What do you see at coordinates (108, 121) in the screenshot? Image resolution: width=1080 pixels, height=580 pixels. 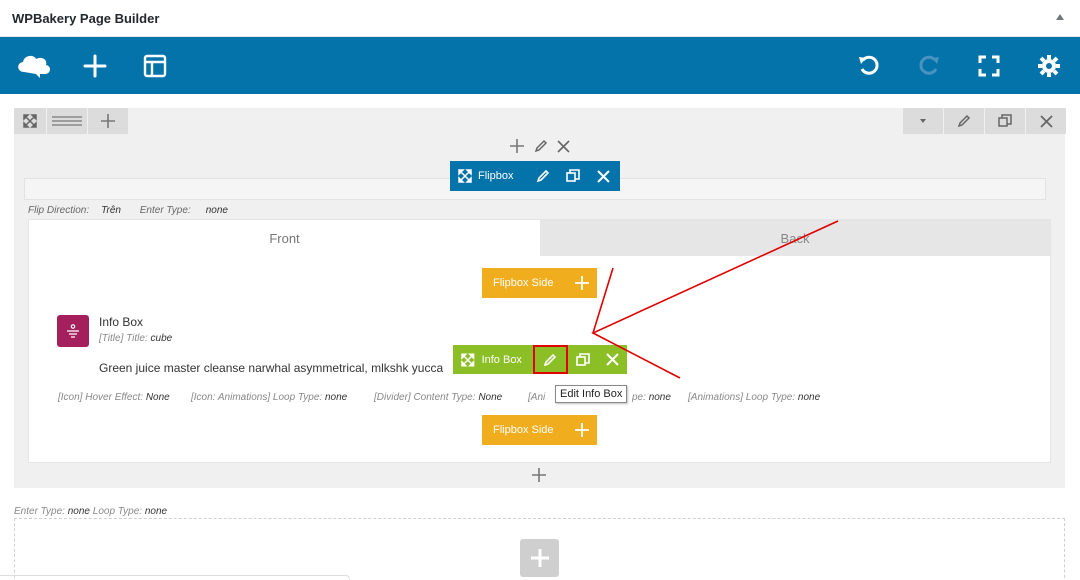 I see `row-add-icon` at bounding box center [108, 121].